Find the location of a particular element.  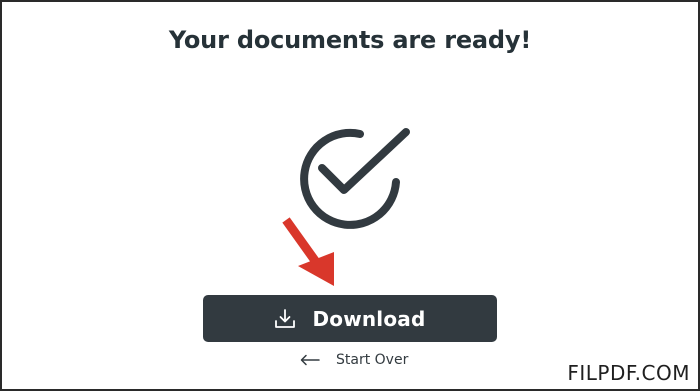

download-icon is located at coordinates (285, 318).